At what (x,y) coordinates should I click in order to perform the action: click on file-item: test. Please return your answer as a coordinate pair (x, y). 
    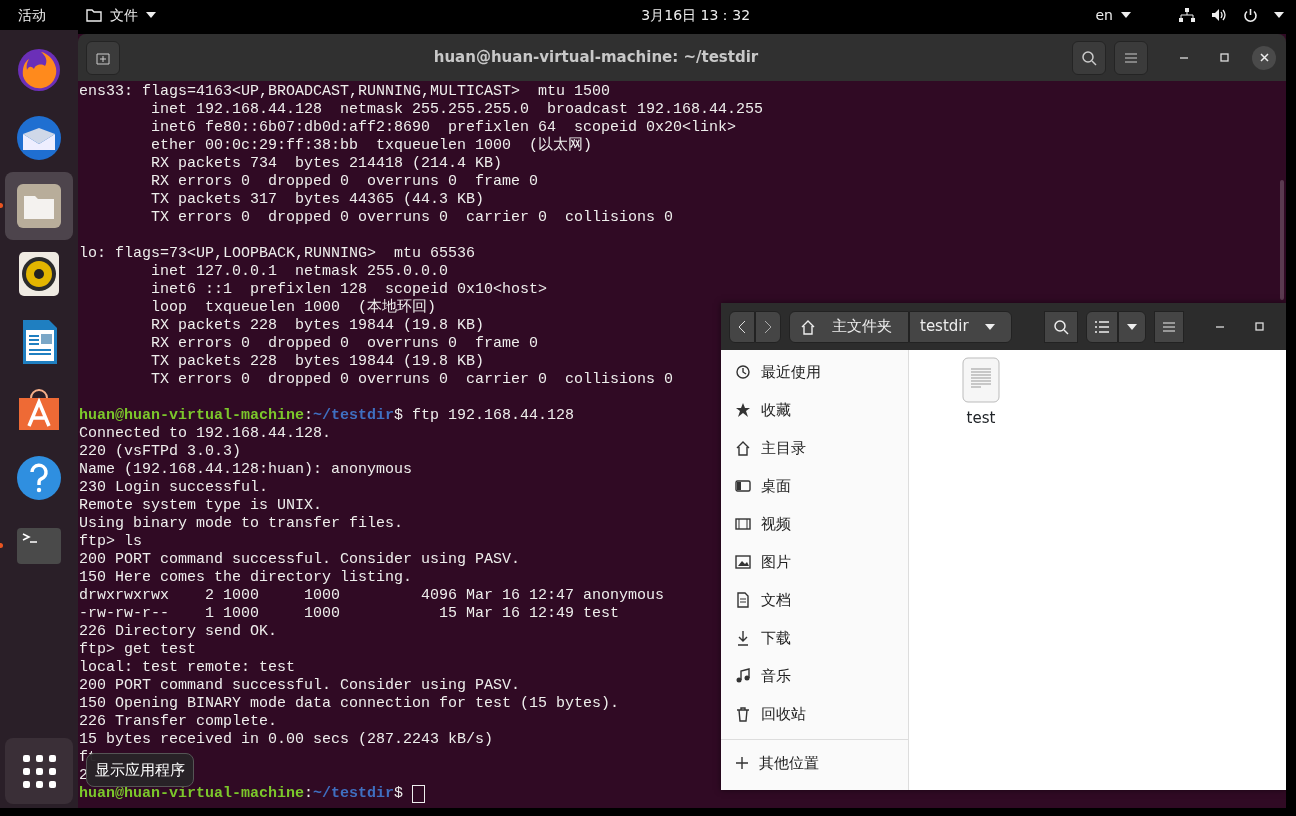
    Looking at the image, I should click on (981, 393).